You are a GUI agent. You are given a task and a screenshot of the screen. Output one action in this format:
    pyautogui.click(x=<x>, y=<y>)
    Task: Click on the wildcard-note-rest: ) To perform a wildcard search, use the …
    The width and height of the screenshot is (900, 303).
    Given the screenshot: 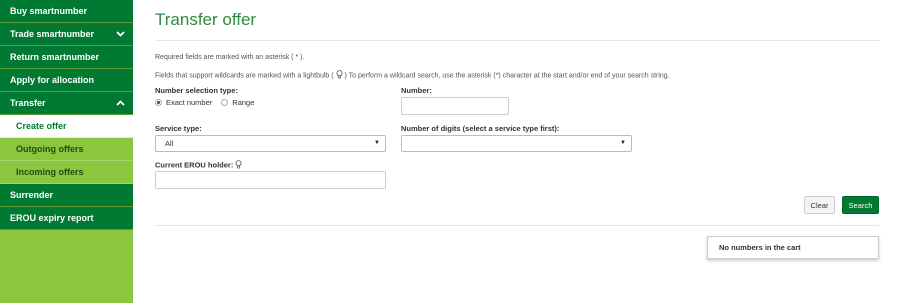 What is the action you would take?
    pyautogui.click(x=507, y=76)
    